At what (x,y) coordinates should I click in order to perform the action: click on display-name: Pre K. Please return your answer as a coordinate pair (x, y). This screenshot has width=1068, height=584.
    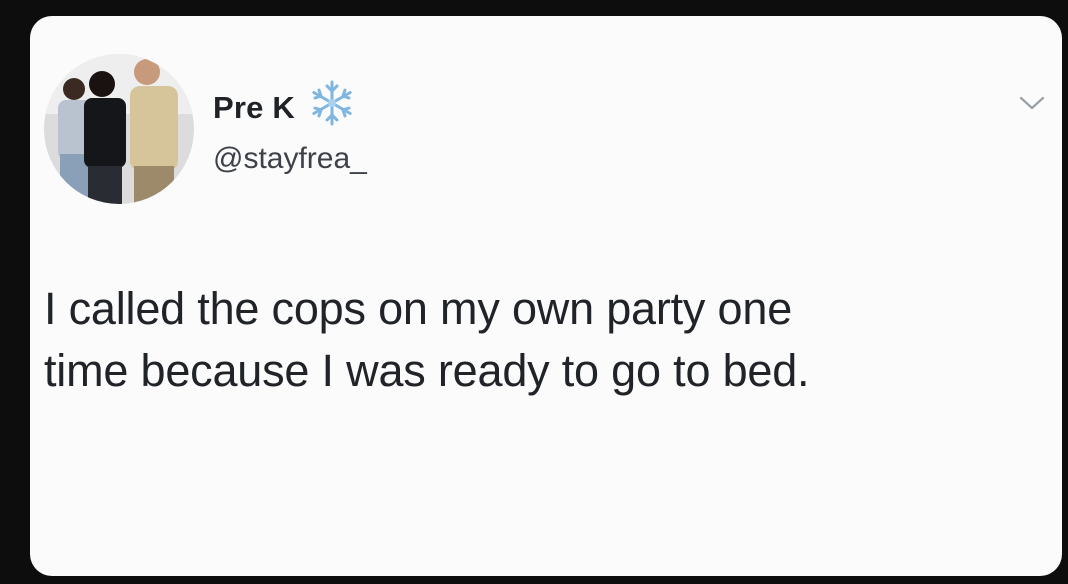
    Looking at the image, I should click on (254, 108).